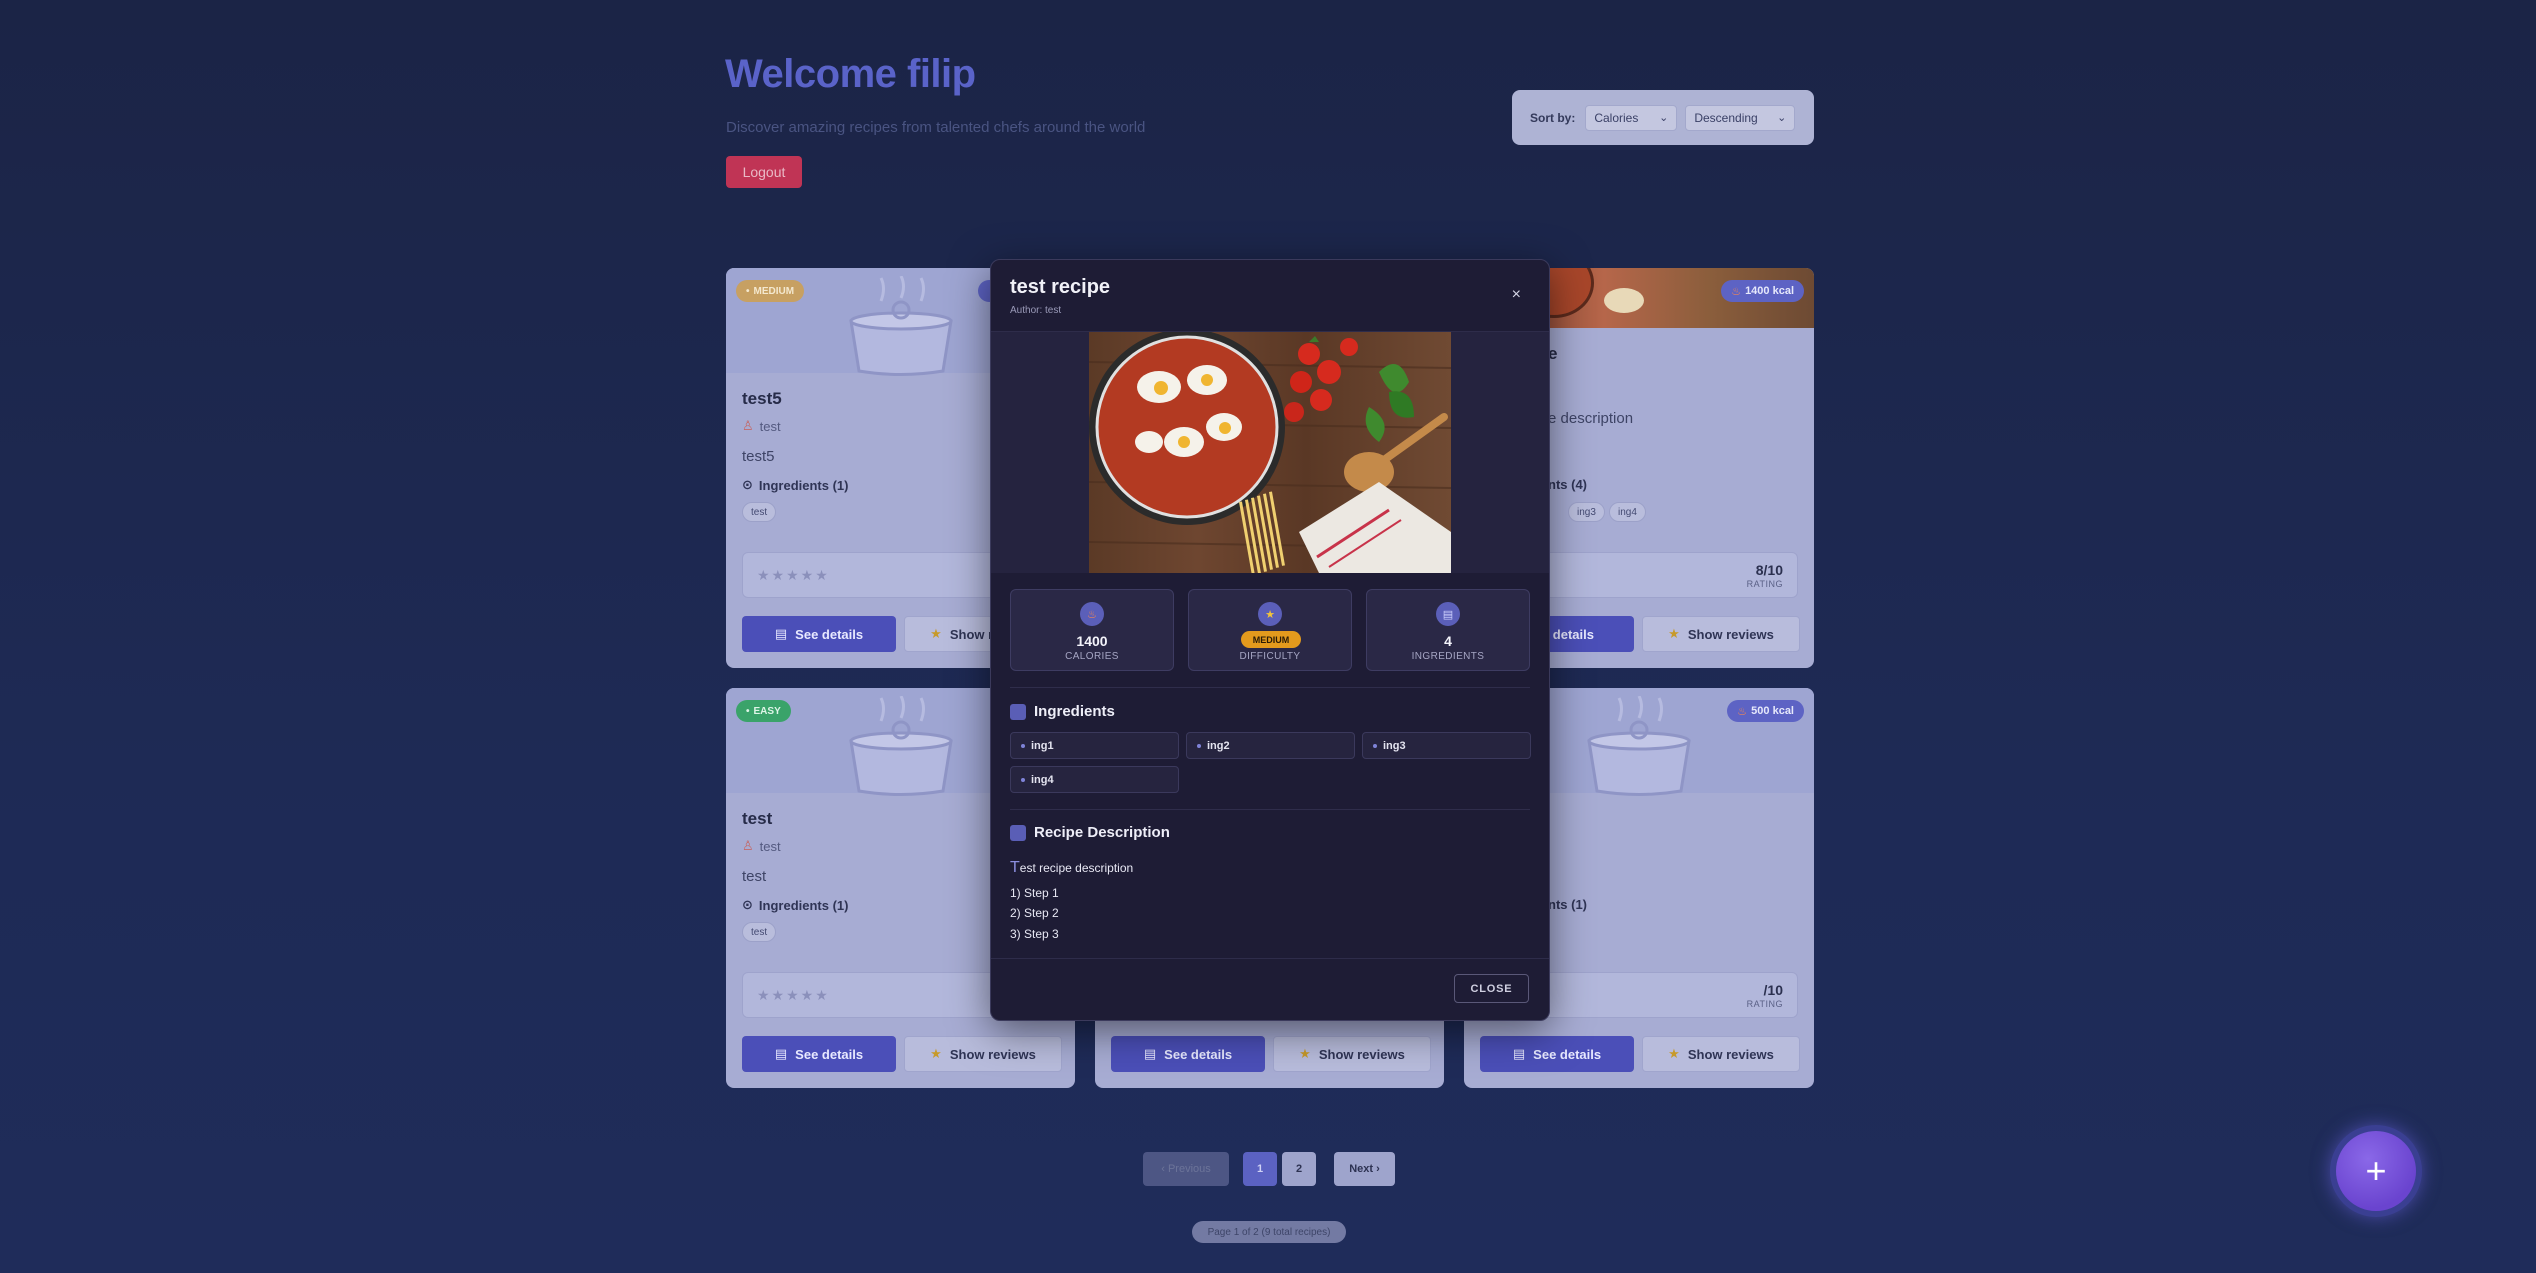 The image size is (2536, 1273). I want to click on card-ingredients-label: nts (4), so click(1567, 484).